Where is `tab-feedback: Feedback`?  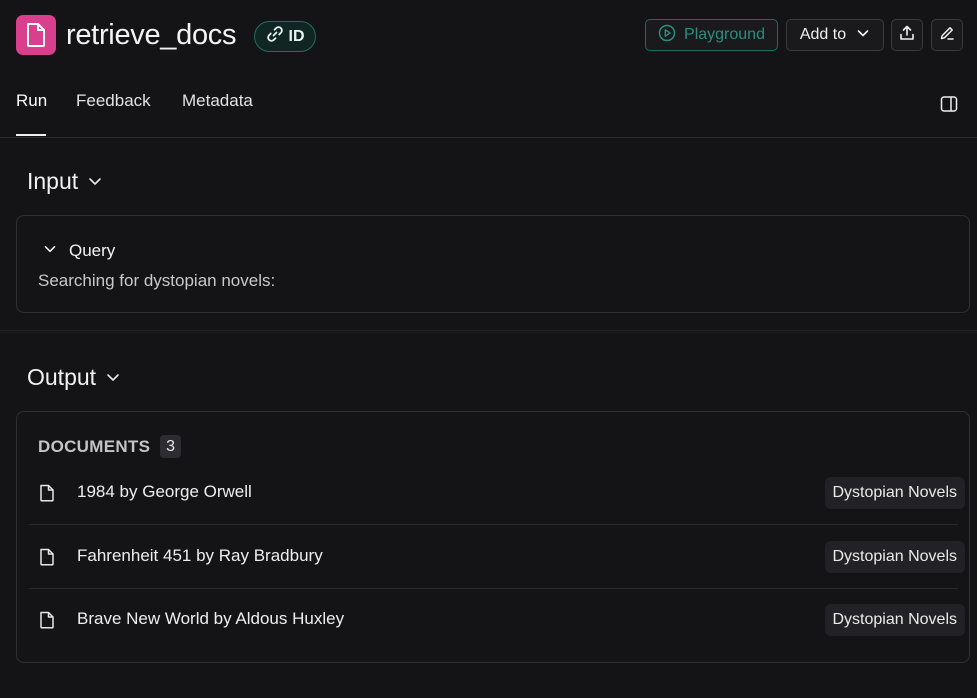 tab-feedback: Feedback is located at coordinates (113, 101).